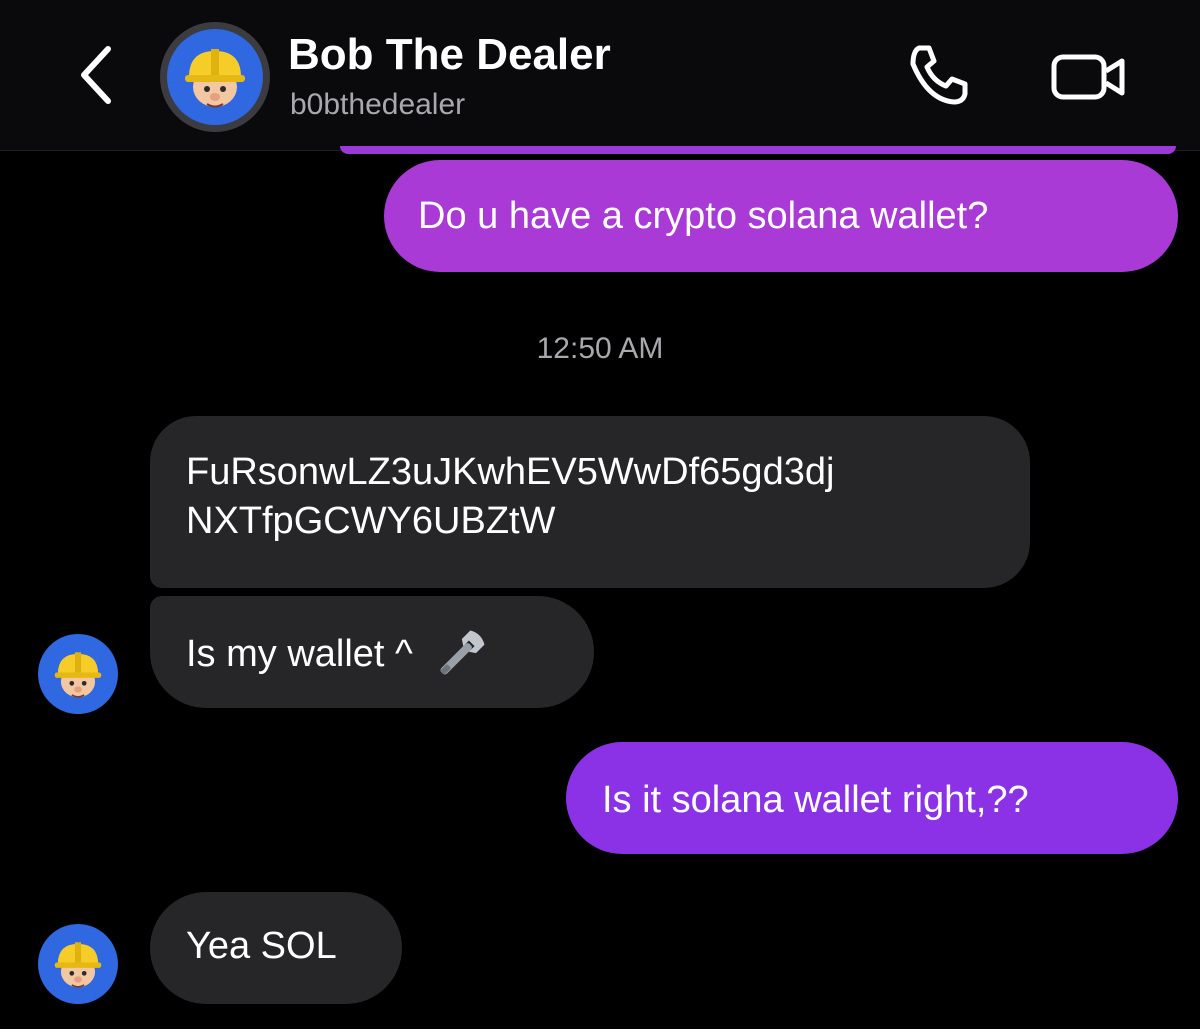 This screenshot has width=1200, height=1029. I want to click on chevron-left-icon, so click(96, 75).